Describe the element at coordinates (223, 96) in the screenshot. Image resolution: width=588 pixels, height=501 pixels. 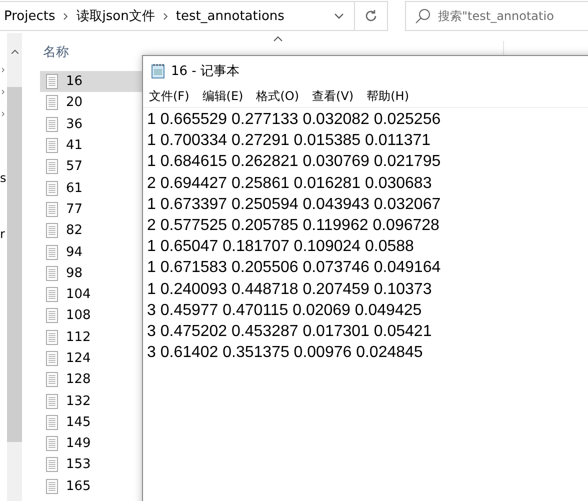
I see `menu-item: 编辑(E)` at that location.